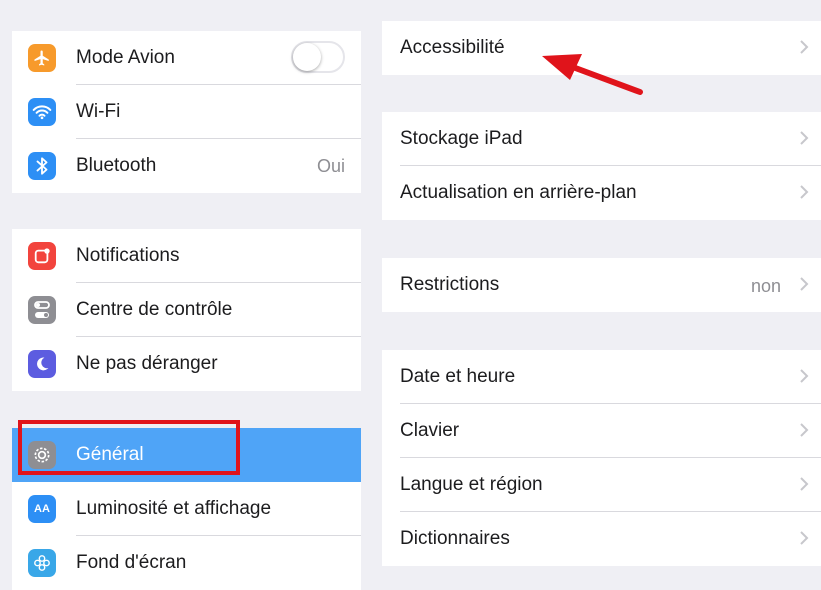  What do you see at coordinates (186, 256) in the screenshot?
I see `sidebar-item-notifications: Notifications` at bounding box center [186, 256].